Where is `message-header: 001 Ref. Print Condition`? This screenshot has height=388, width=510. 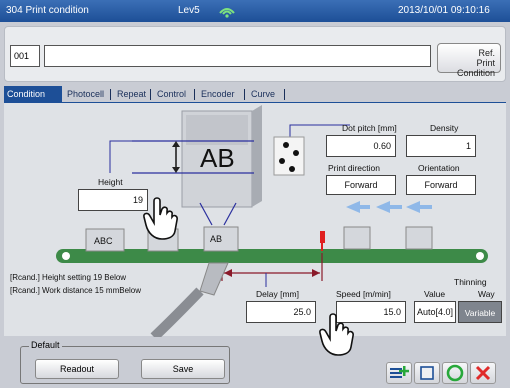 message-header: 001 Ref. Print Condition is located at coordinates (255, 54).